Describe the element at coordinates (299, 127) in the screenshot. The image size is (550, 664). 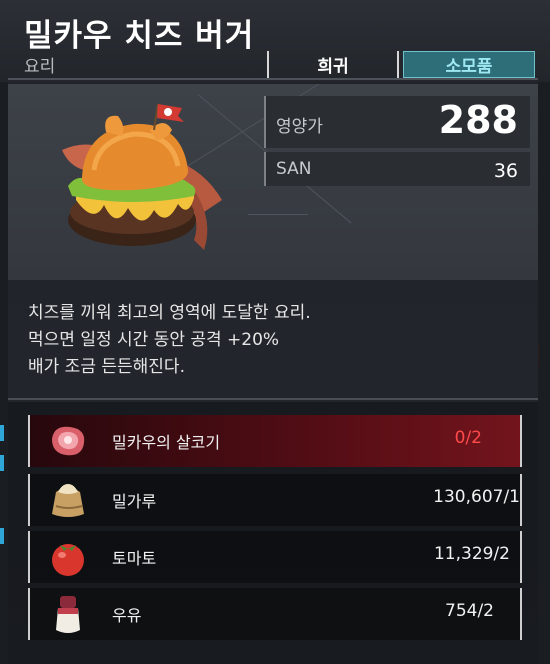
I see `nutrition-label: 영양가` at that location.